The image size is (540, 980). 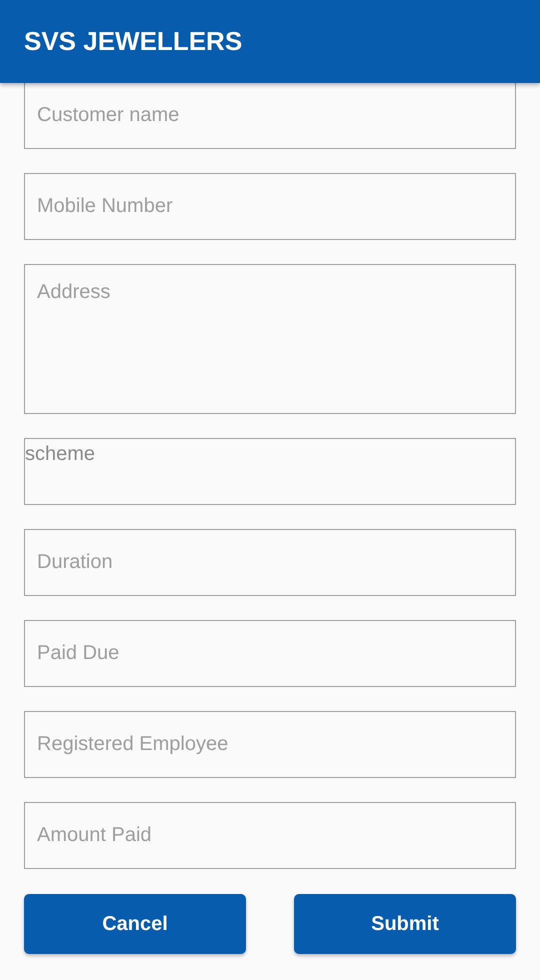 What do you see at coordinates (270, 116) in the screenshot?
I see `input-field: Customer name` at bounding box center [270, 116].